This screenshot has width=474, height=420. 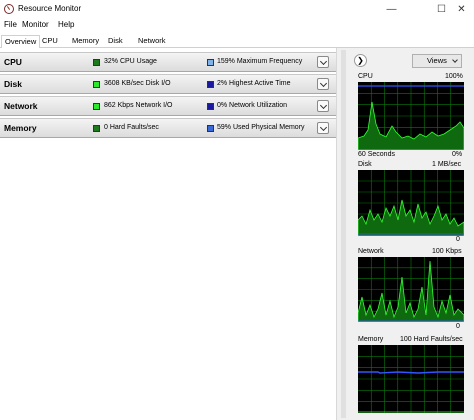 What do you see at coordinates (459, 9) in the screenshot?
I see `close-button: ✕` at bounding box center [459, 9].